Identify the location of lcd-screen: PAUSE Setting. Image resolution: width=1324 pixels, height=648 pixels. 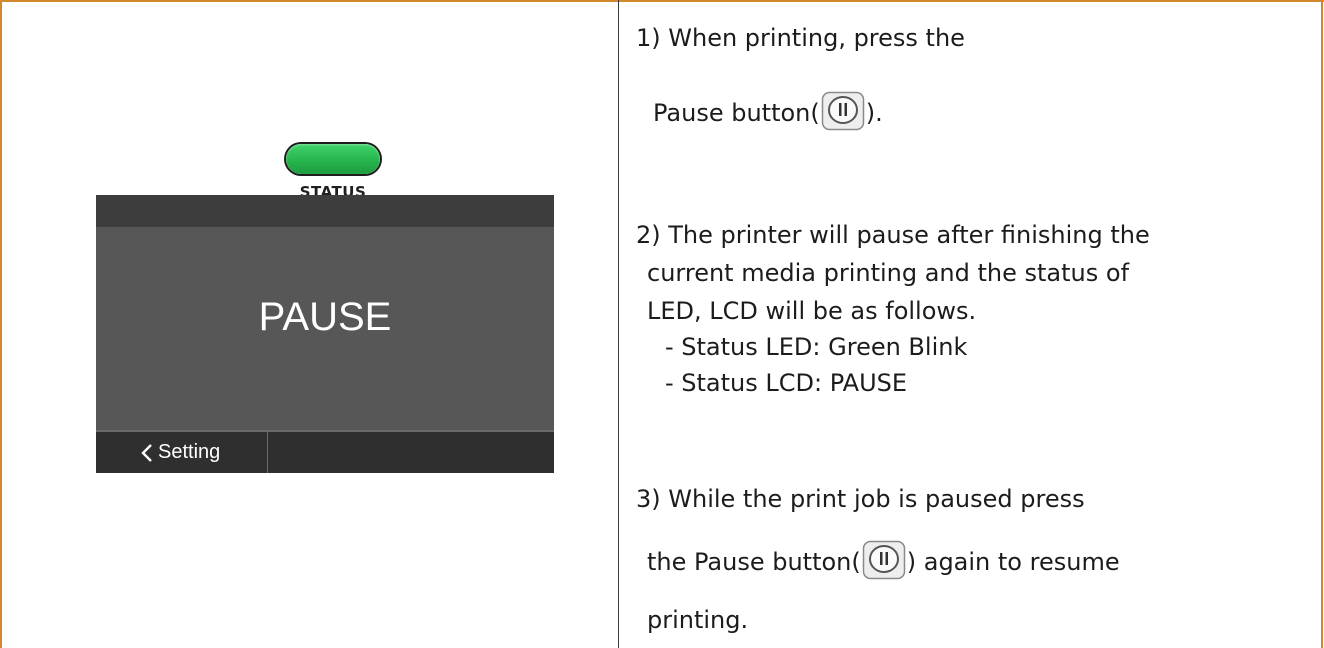
(325, 334).